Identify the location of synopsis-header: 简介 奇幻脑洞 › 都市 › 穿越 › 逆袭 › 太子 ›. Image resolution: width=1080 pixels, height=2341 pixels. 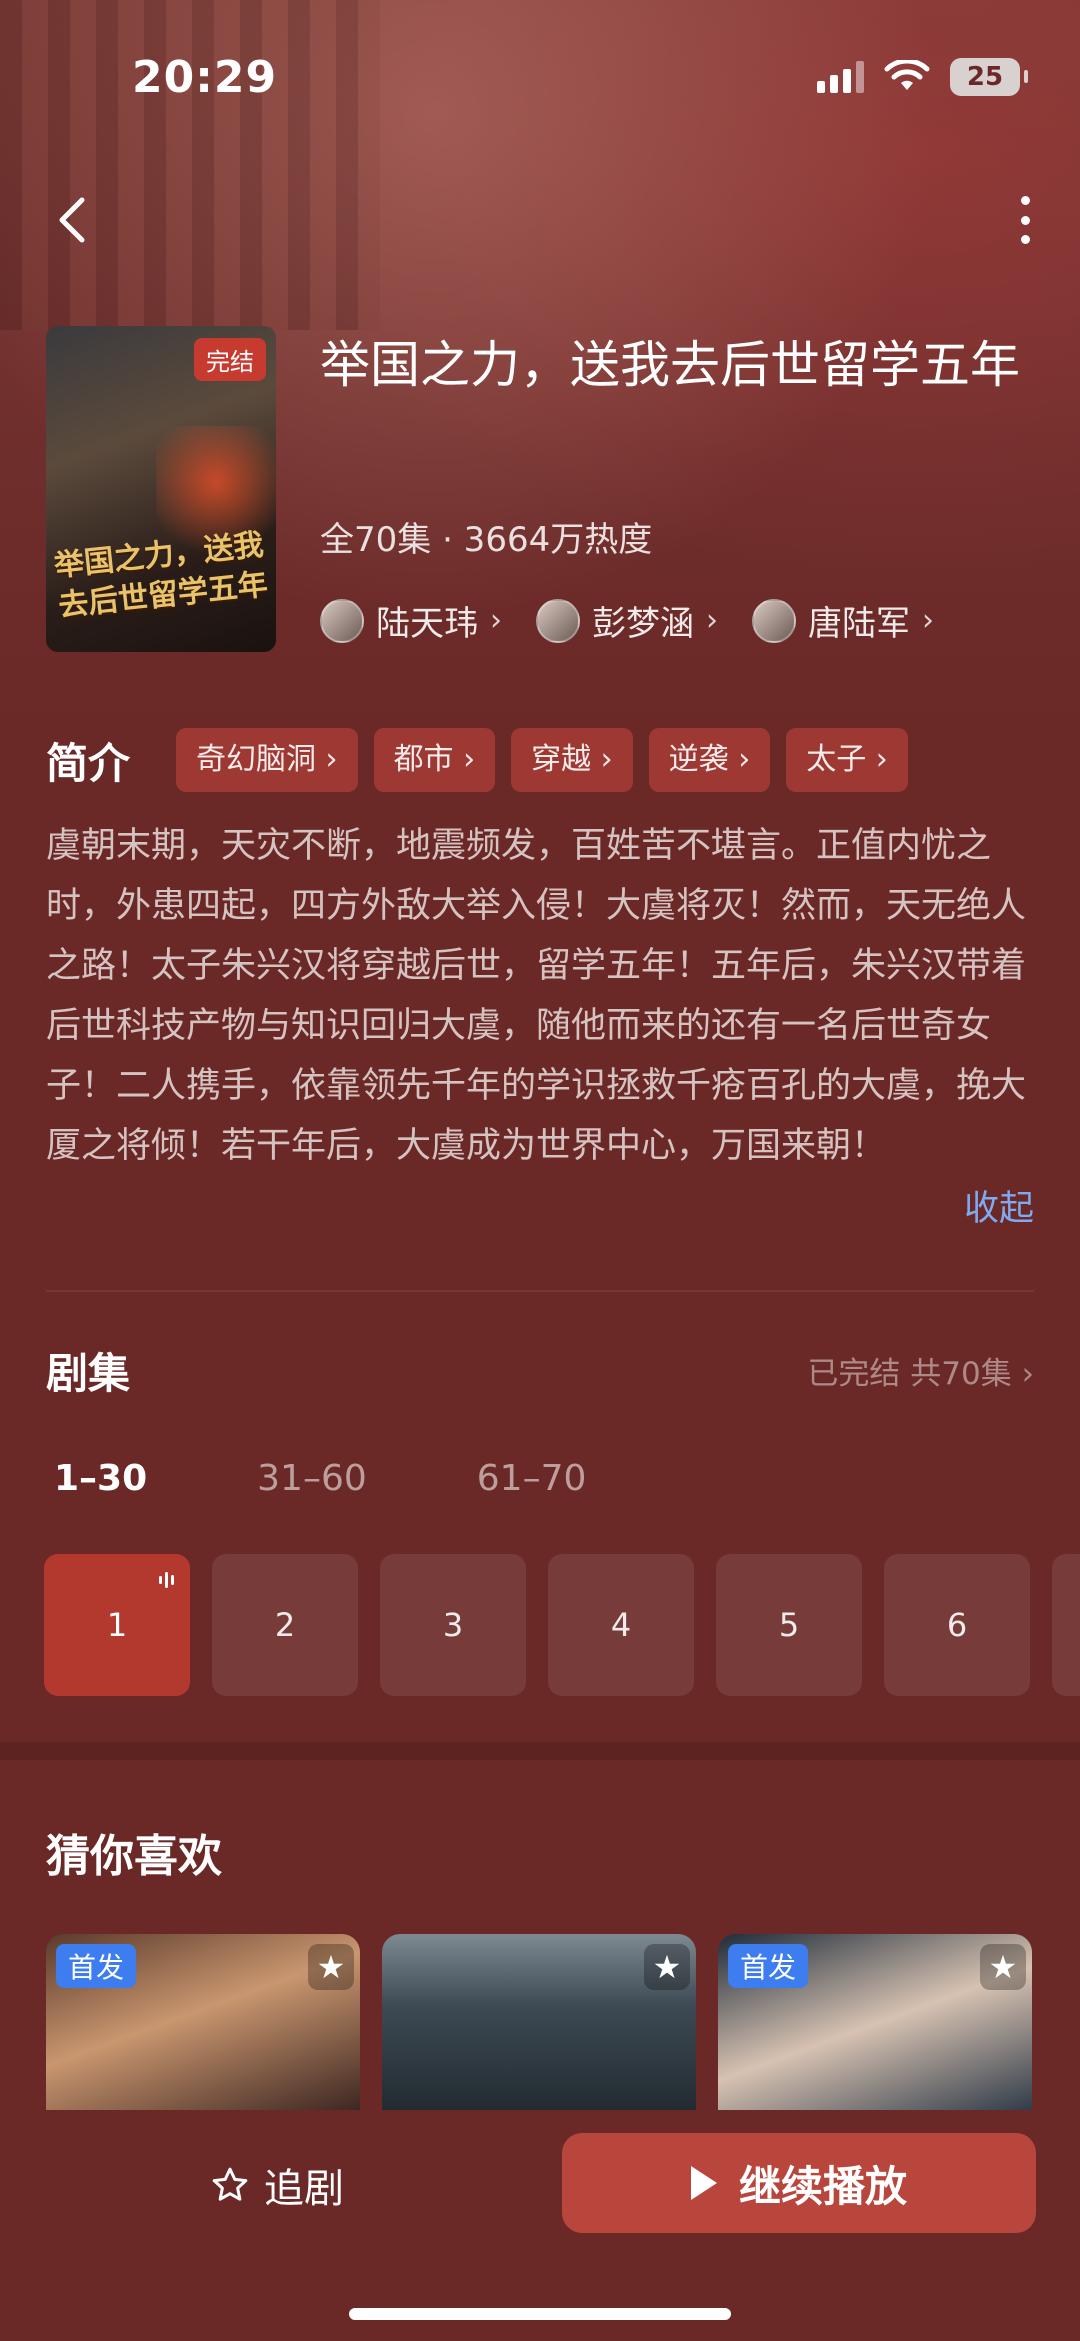
(477, 760).